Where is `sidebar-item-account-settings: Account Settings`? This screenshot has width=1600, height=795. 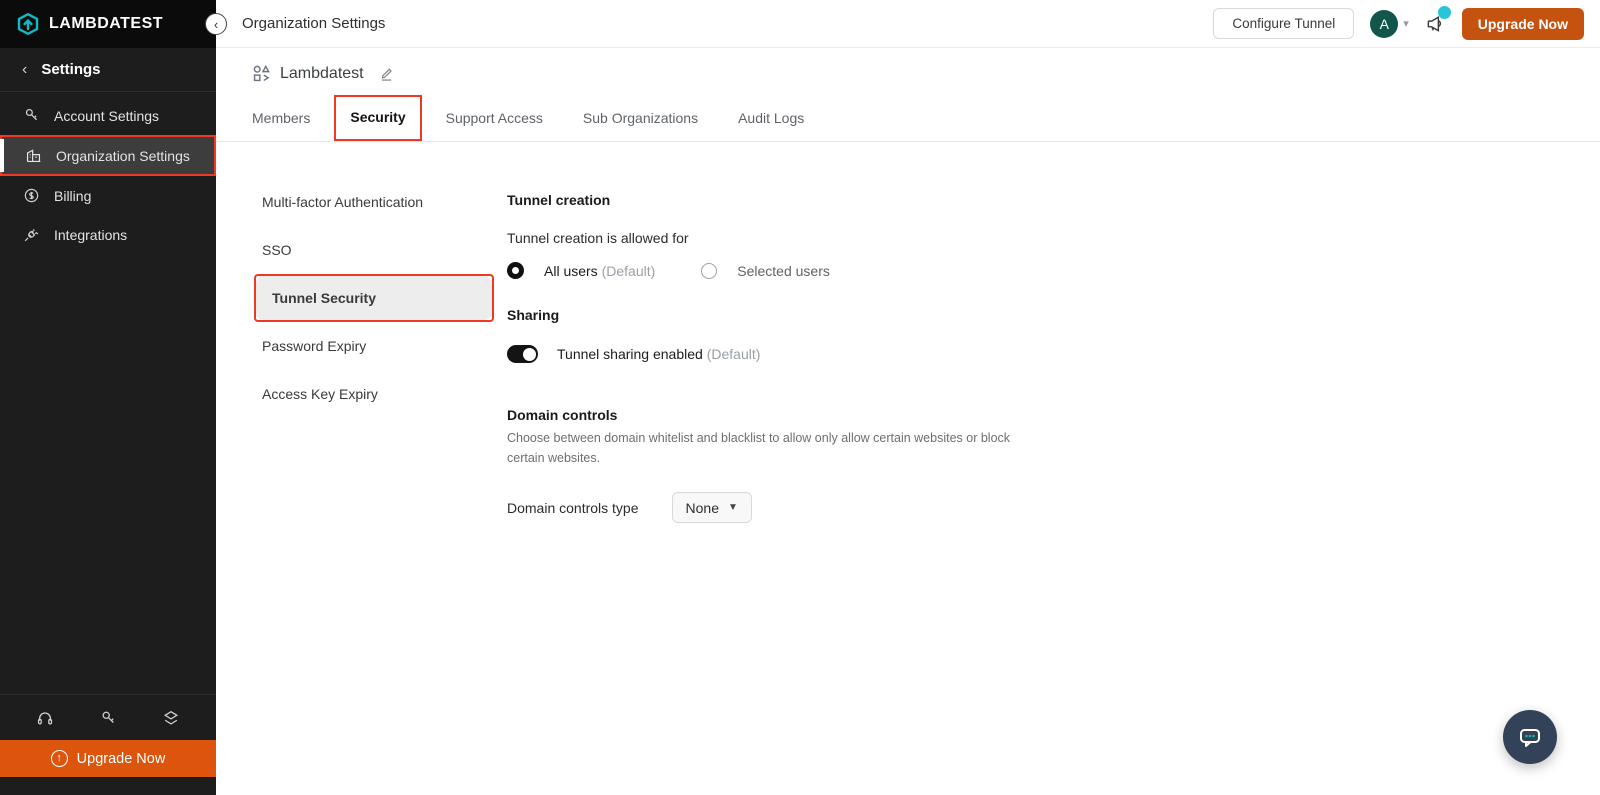 sidebar-item-account-settings: Account Settings is located at coordinates (108, 115).